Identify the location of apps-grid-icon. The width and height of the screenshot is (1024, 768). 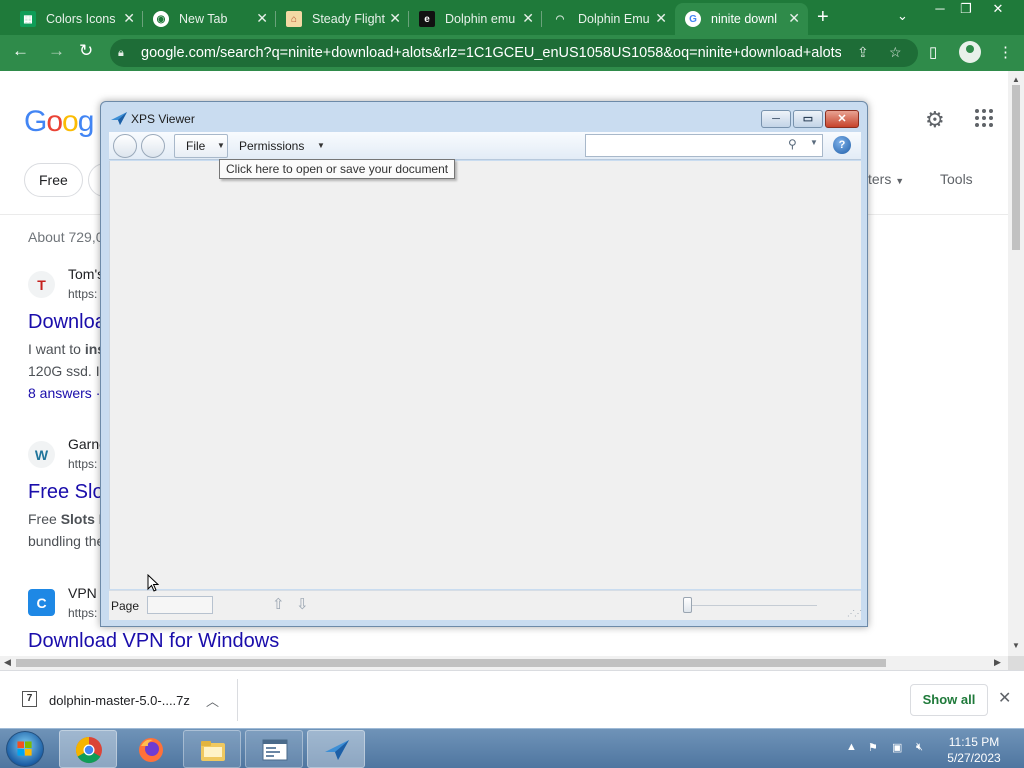
(984, 118).